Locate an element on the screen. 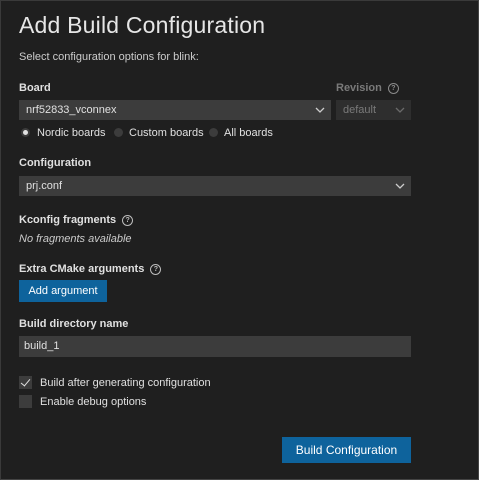  cmake-label-text: Extra CMake arguments is located at coordinates (82, 269).